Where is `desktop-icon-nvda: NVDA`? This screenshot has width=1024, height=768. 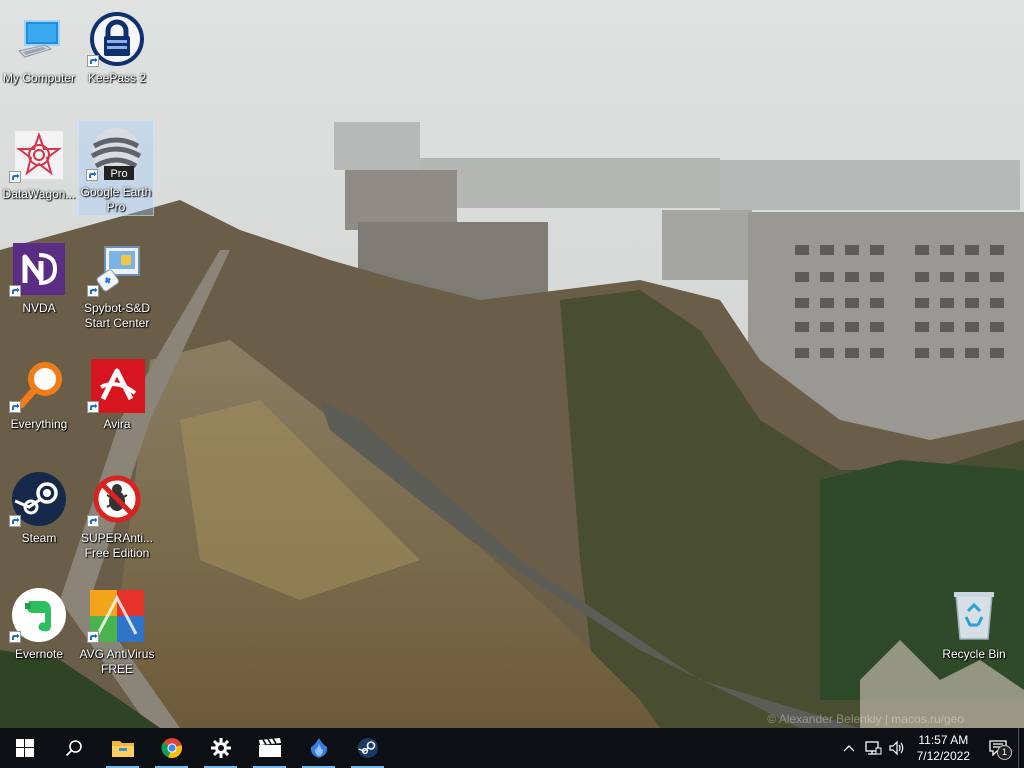
desktop-icon-nvda: NVDA is located at coordinates (39, 288).